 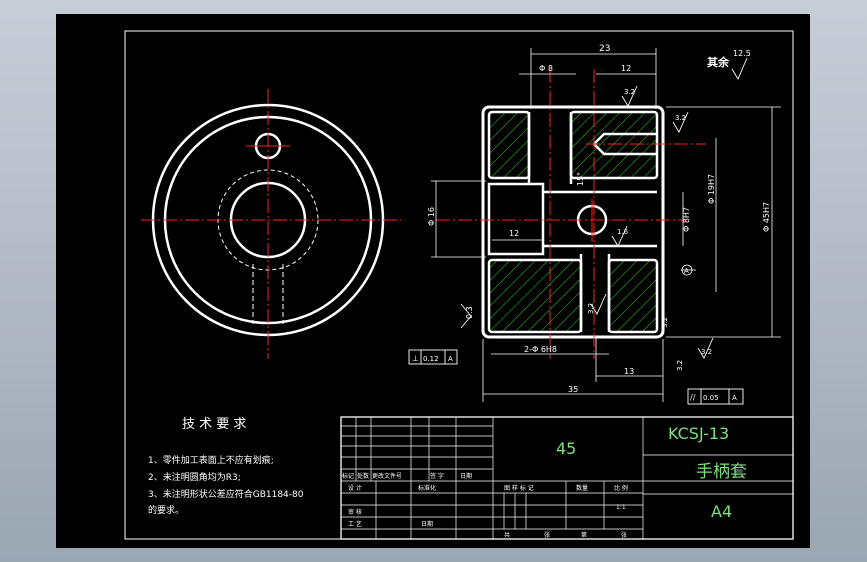 I want to click on hatch-bottom-left, so click(x=535, y=296).